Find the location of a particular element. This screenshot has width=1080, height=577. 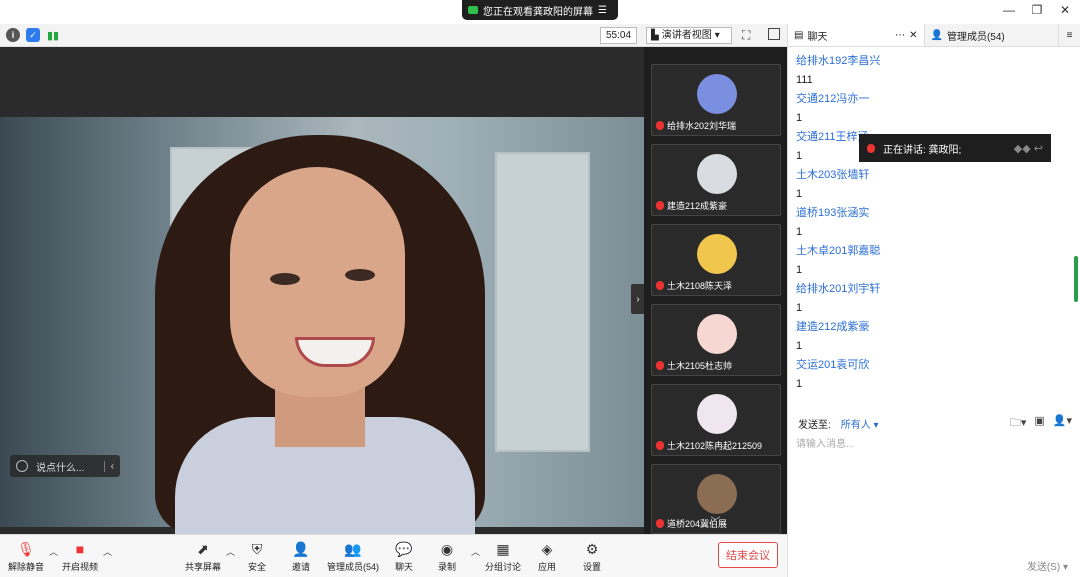

participant-tile: 给排水202刘华瑞 is located at coordinates (716, 100).